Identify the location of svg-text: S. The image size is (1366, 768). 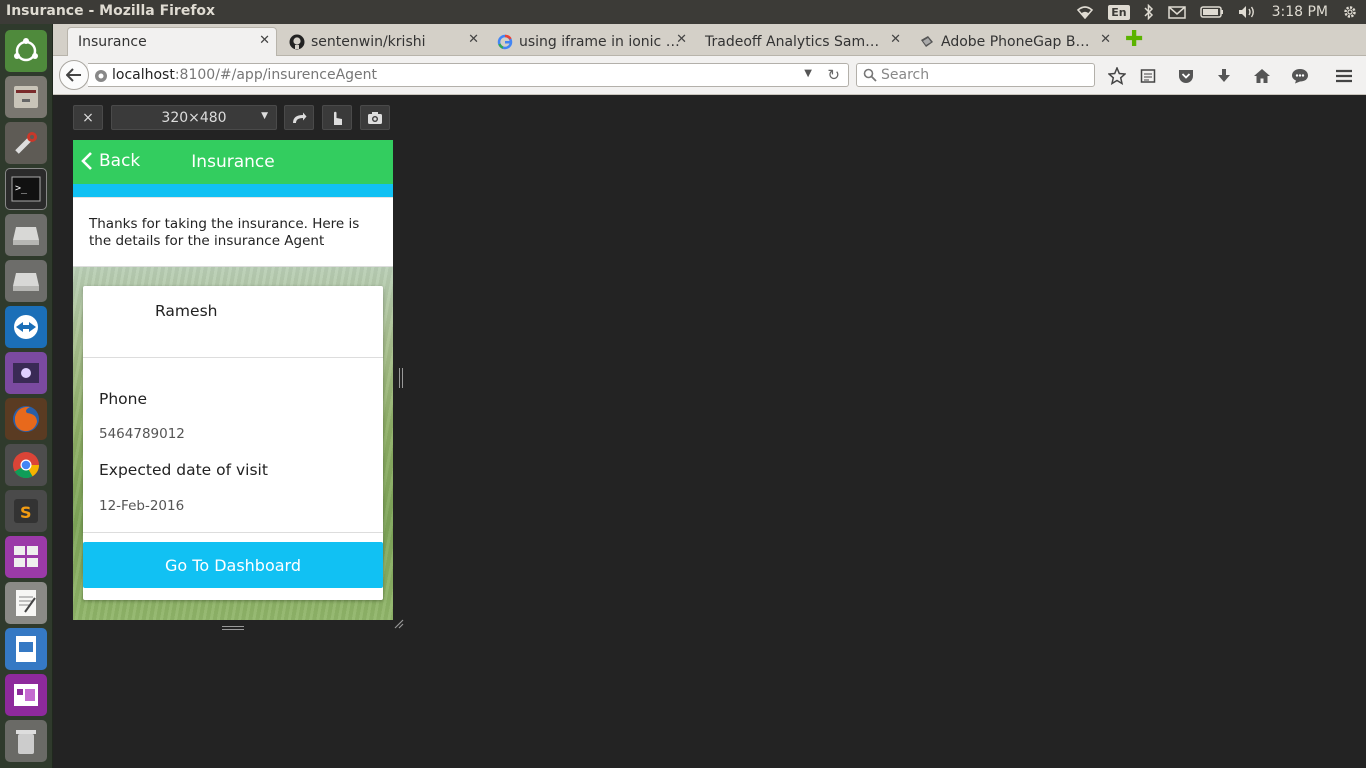
(26, 512).